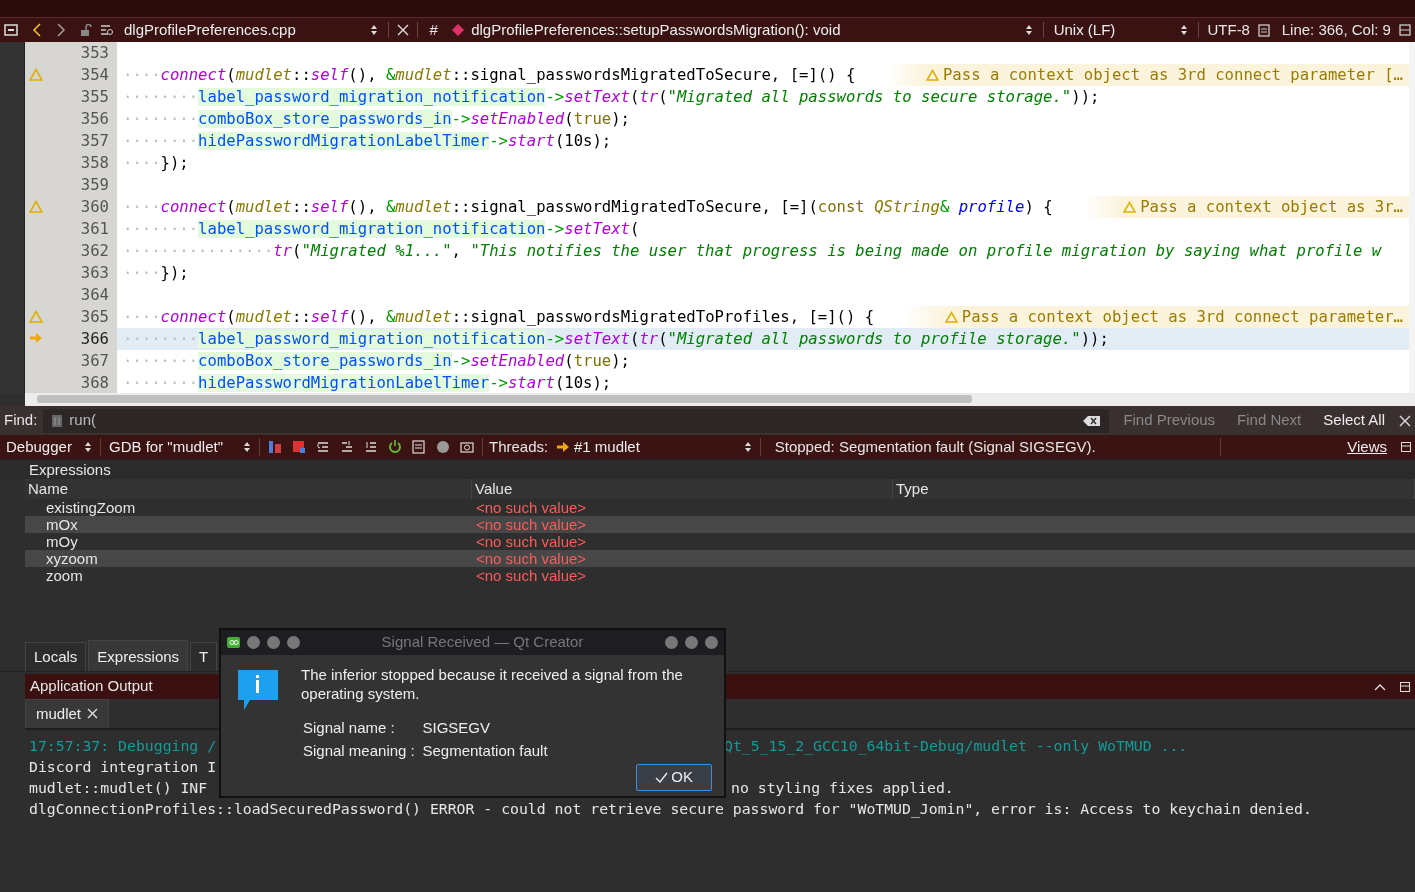 The image size is (1415, 892). What do you see at coordinates (419, 447) in the screenshot?
I see `list-icon` at bounding box center [419, 447].